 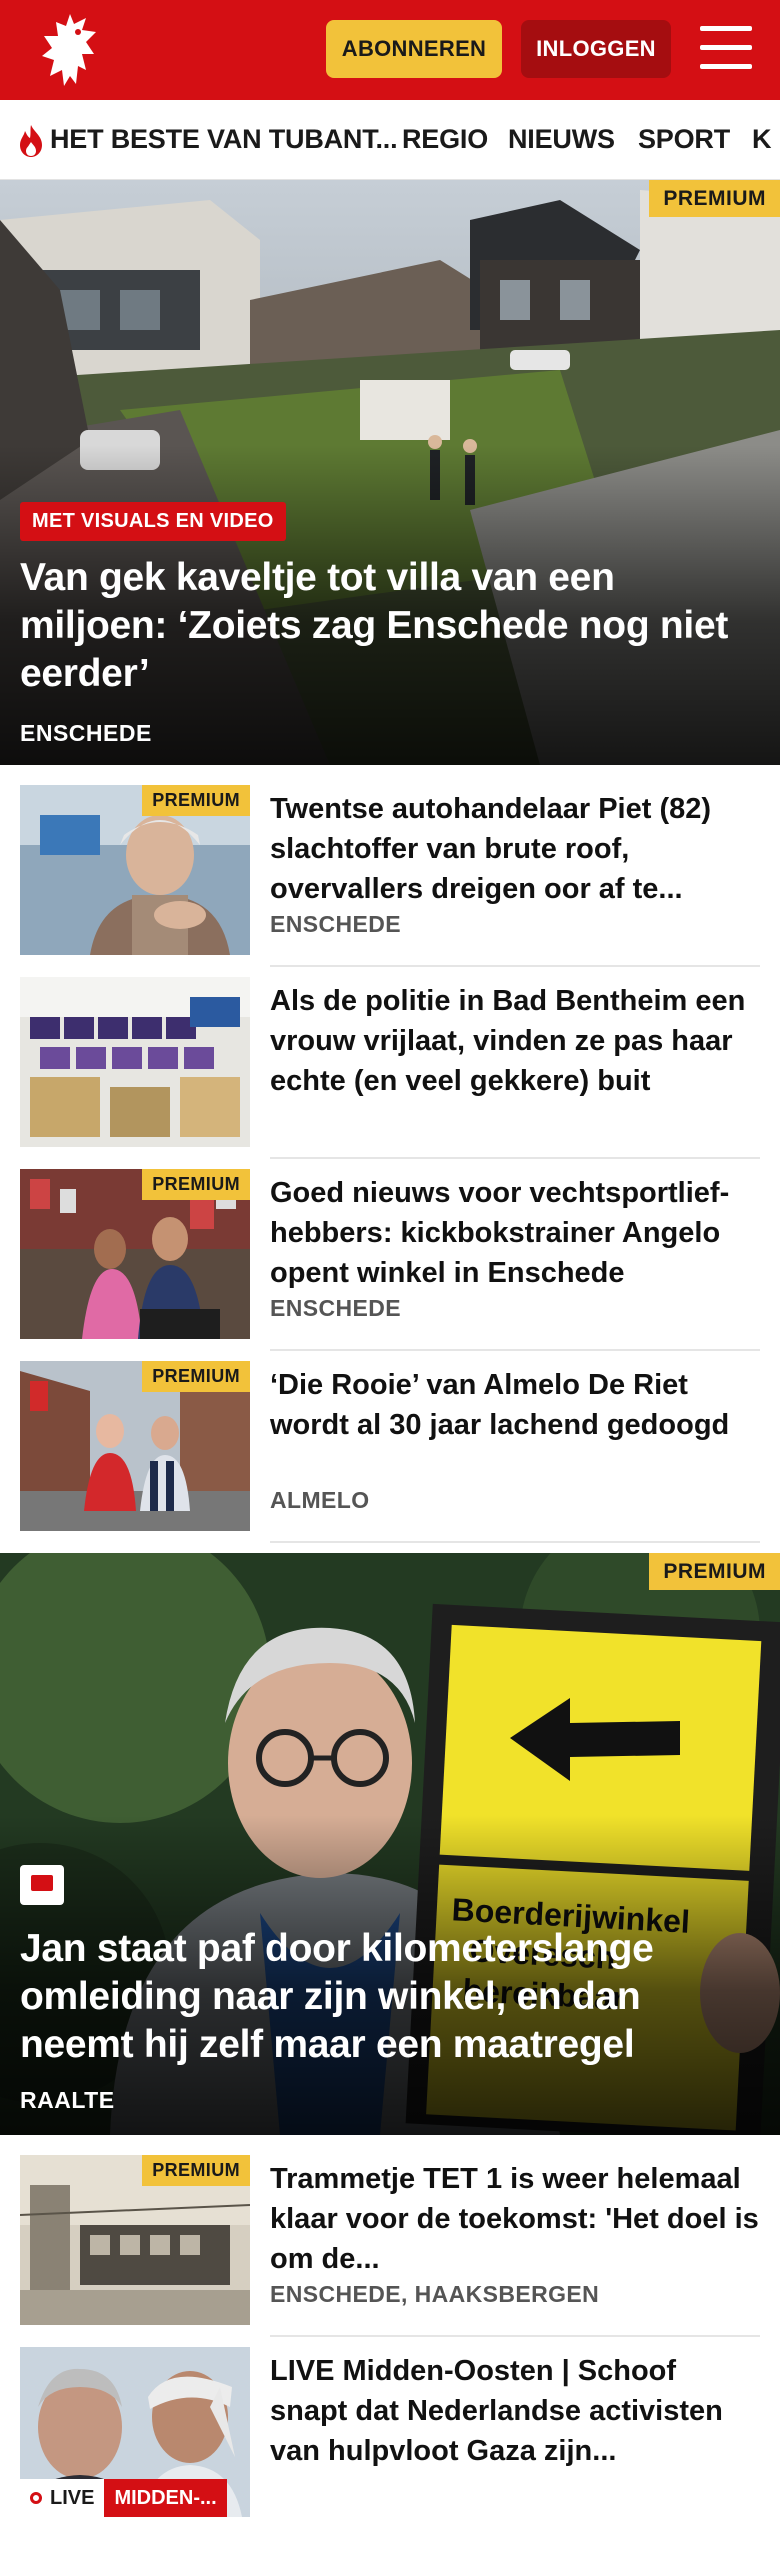 I want to click on live-label: LIVE, so click(x=72, y=2497).